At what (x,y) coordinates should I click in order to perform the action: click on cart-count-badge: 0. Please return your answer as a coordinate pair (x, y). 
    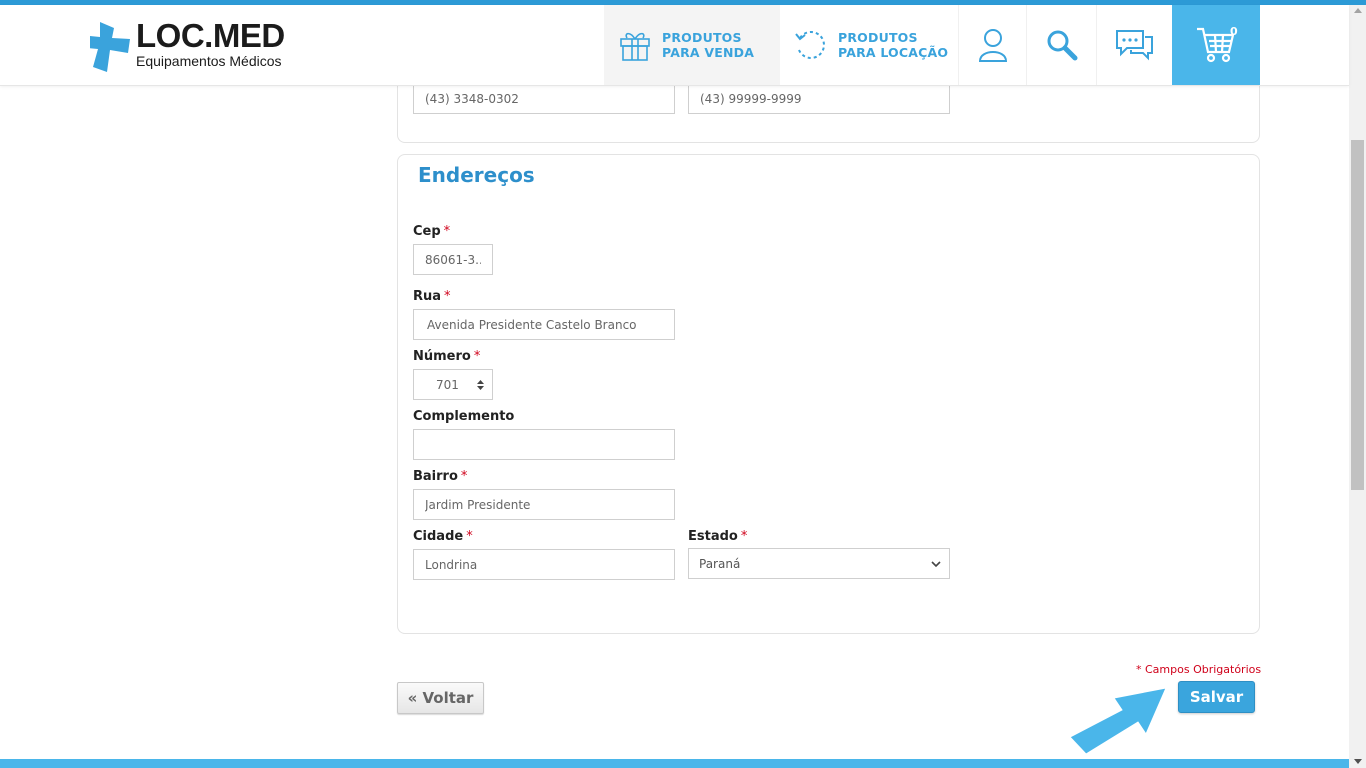
    Looking at the image, I should click on (1234, 31).